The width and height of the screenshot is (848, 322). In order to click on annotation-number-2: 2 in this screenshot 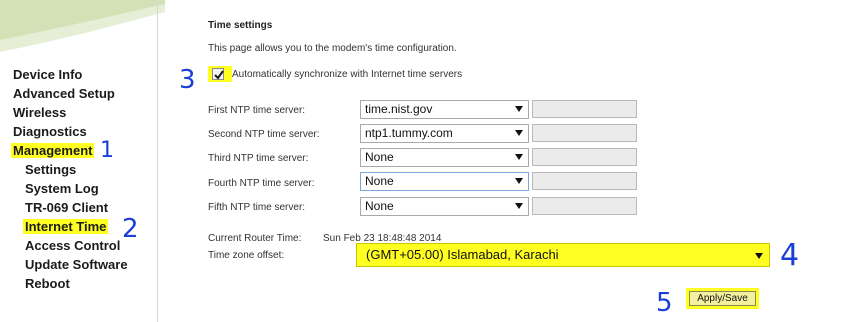, I will do `click(130, 228)`.